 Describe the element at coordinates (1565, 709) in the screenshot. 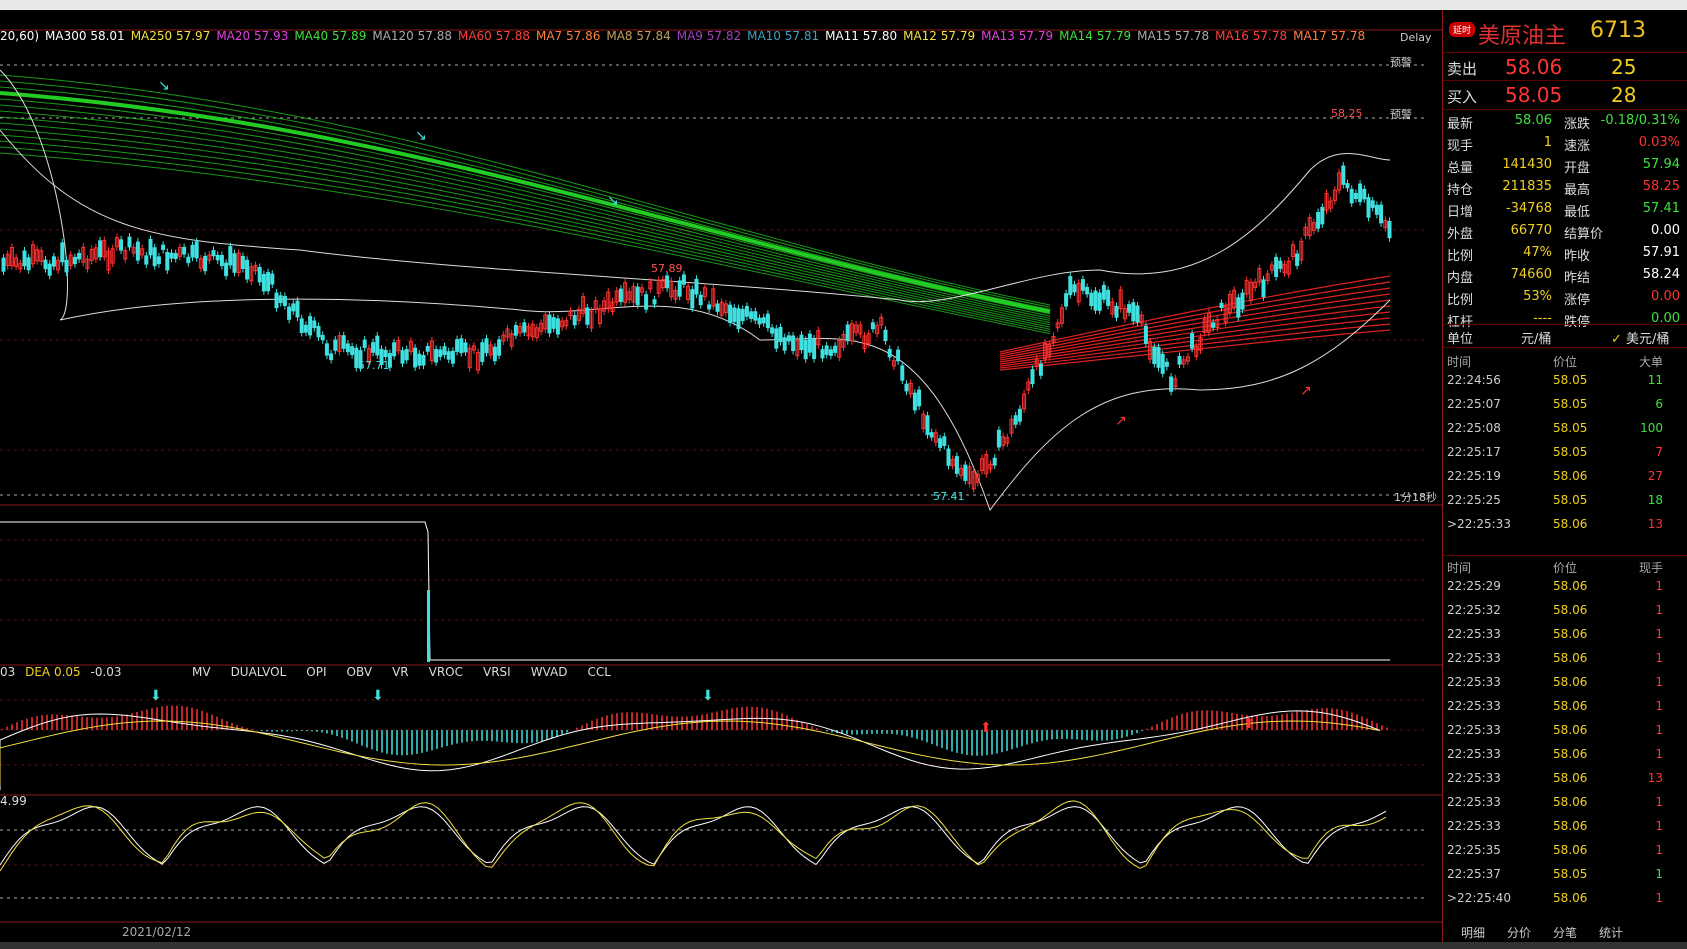

I see `list-item: 22:25:33 58.06 1` at that location.